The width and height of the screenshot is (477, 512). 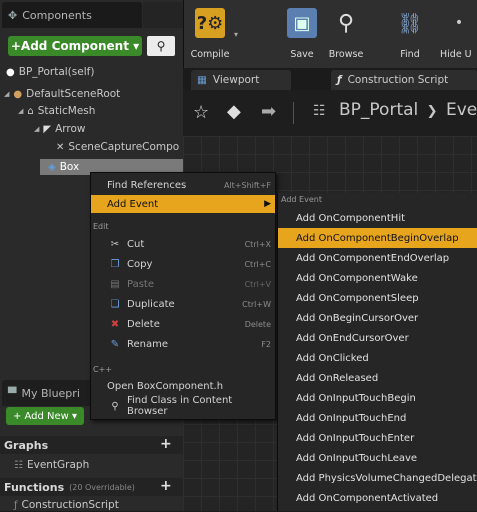 I want to click on actor-icon: ●, so click(x=10, y=72).